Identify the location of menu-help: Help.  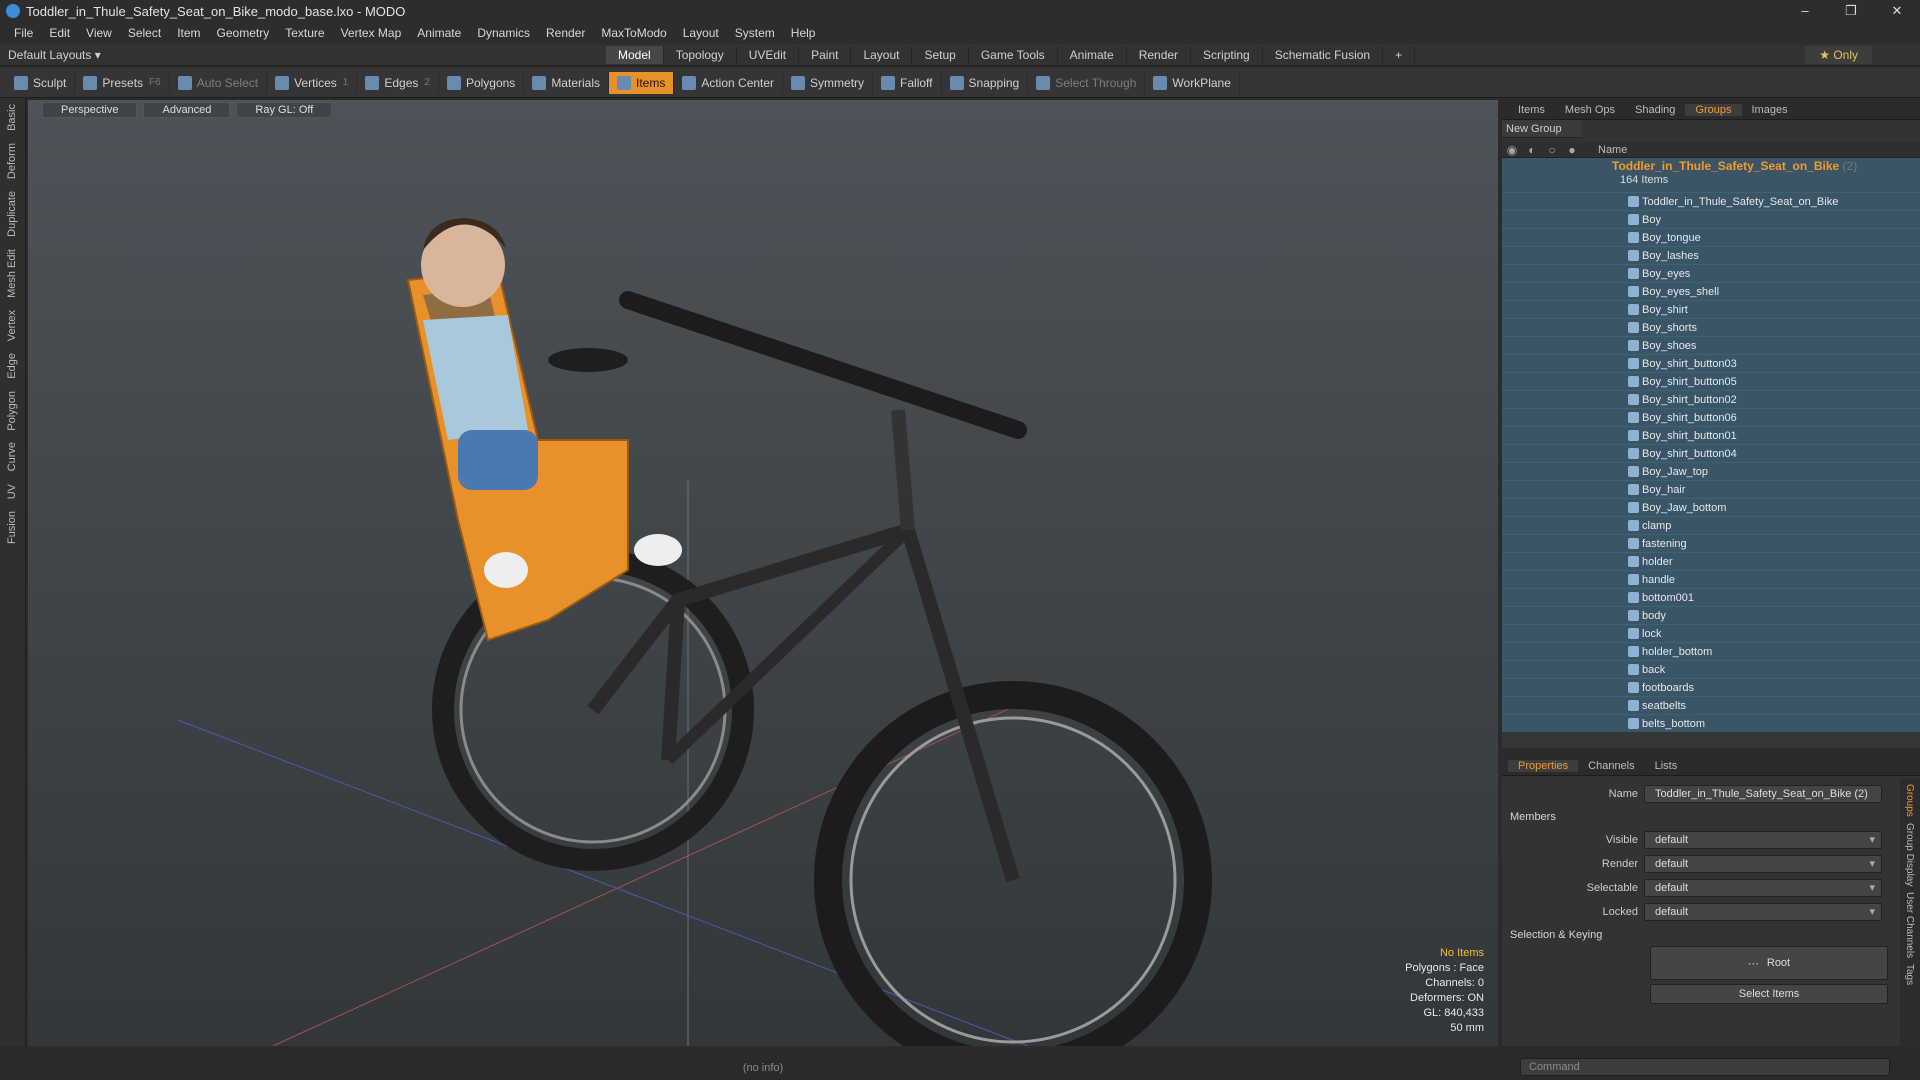
(803, 33).